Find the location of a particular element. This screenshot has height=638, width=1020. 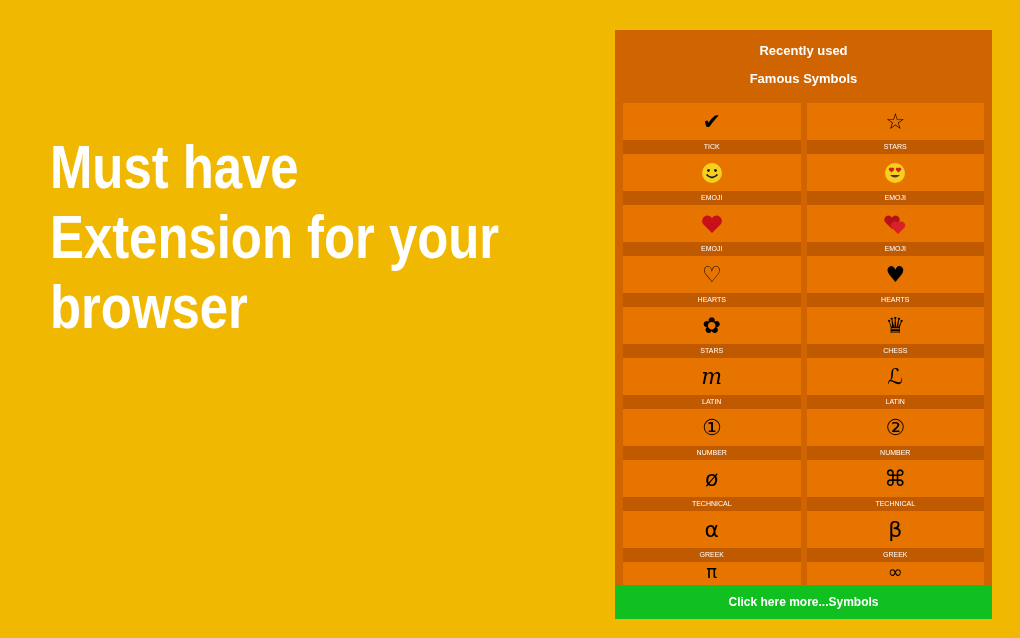

symbol-tile: ♥ is located at coordinates (895, 274).